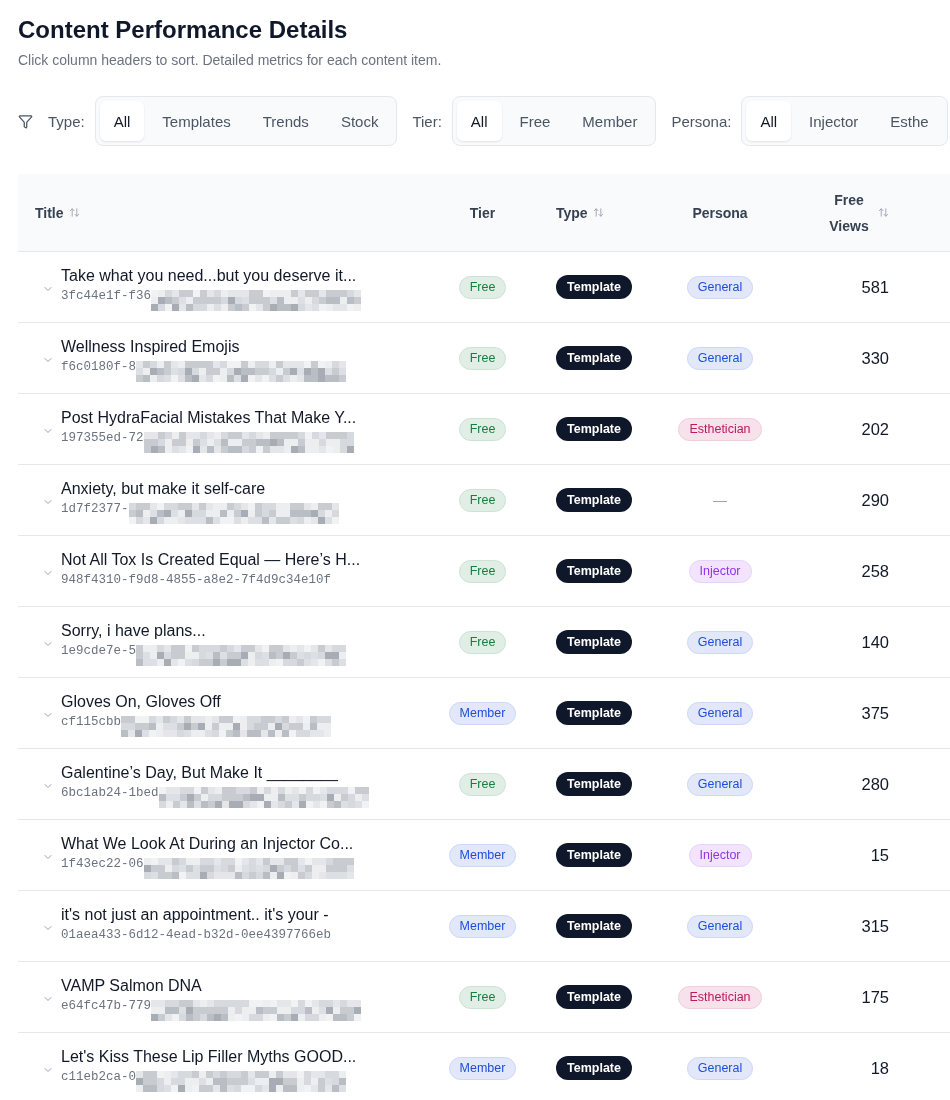 This screenshot has height=1100, width=950. I want to click on content-id: 197355ed-72, so click(102, 438).